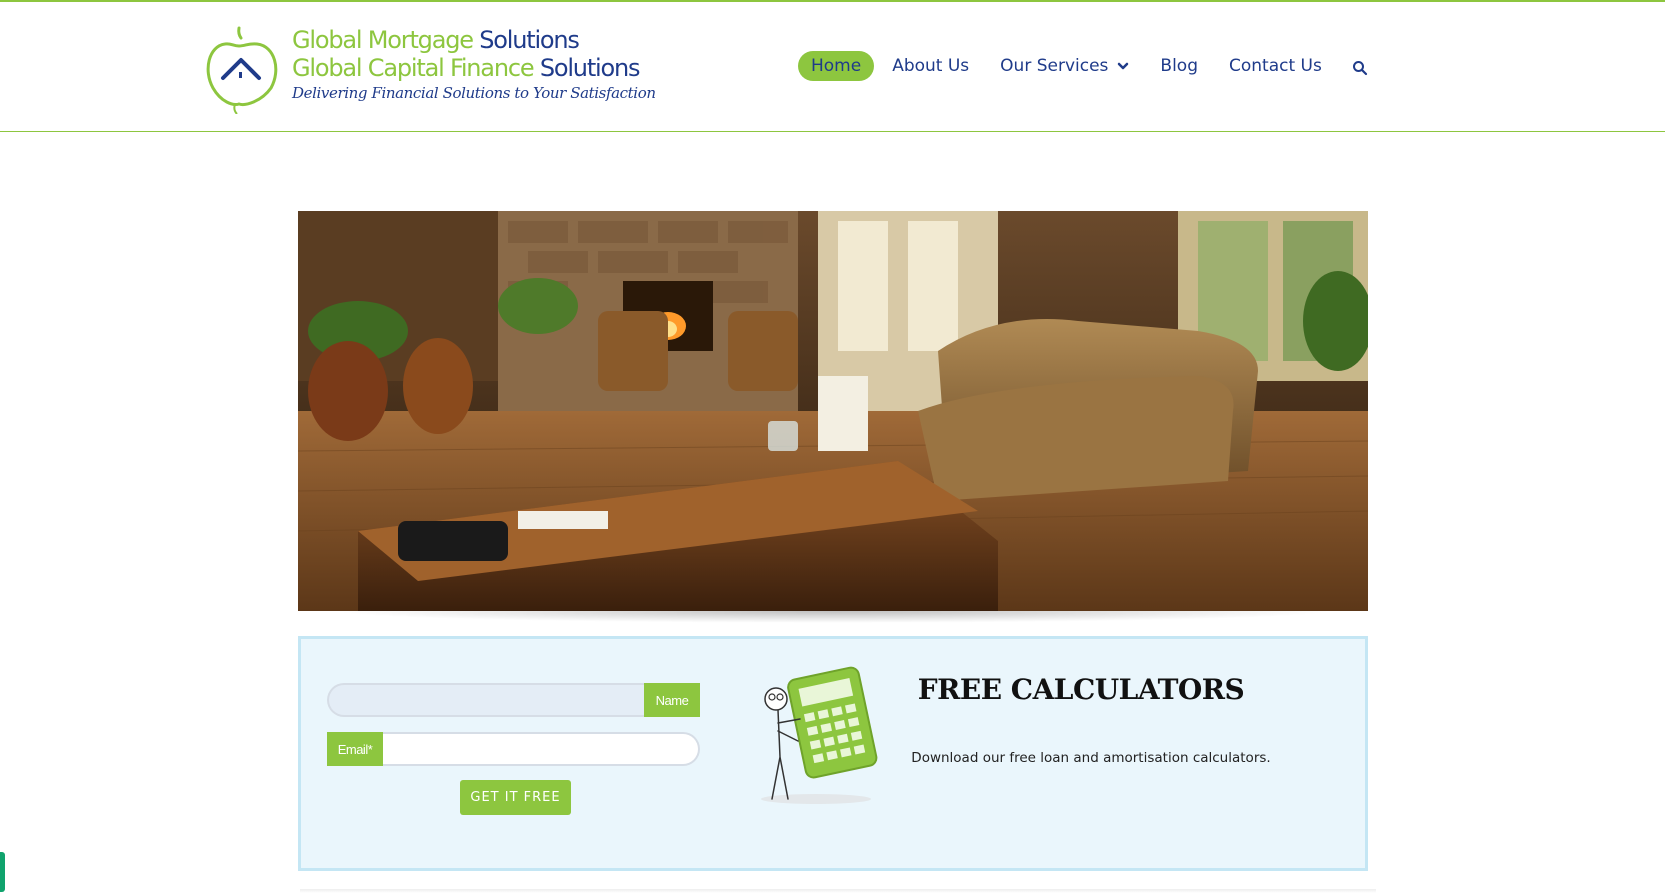 This screenshot has height=893, width=1665. What do you see at coordinates (838, 891) in the screenshot?
I see `section-divider` at bounding box center [838, 891].